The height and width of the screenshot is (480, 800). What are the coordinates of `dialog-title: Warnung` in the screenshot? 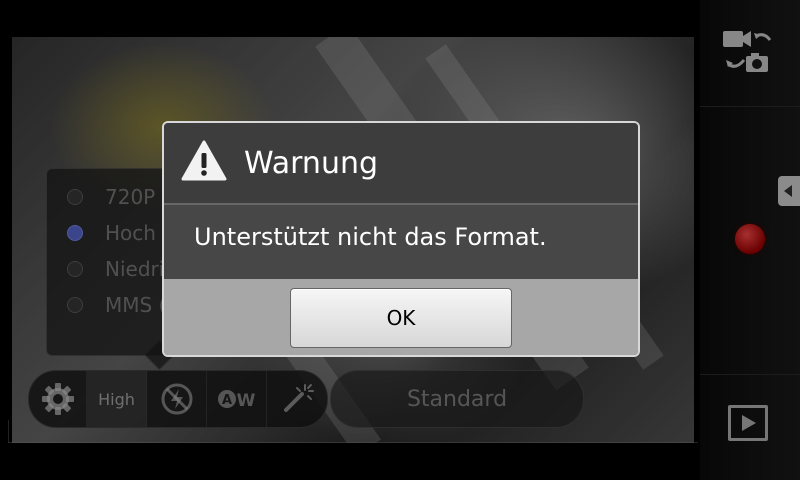 It's located at (311, 163).